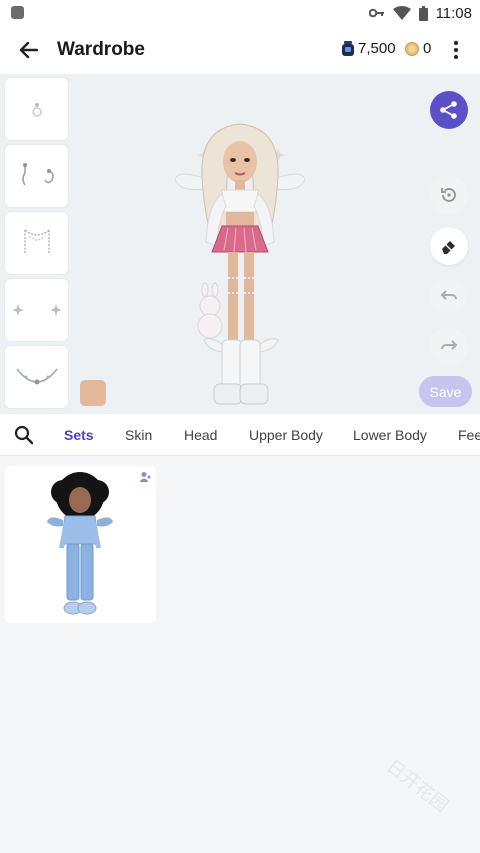 The height and width of the screenshot is (853, 480). Describe the element at coordinates (427, 48) in the screenshot. I see `coins-count: 0` at that location.